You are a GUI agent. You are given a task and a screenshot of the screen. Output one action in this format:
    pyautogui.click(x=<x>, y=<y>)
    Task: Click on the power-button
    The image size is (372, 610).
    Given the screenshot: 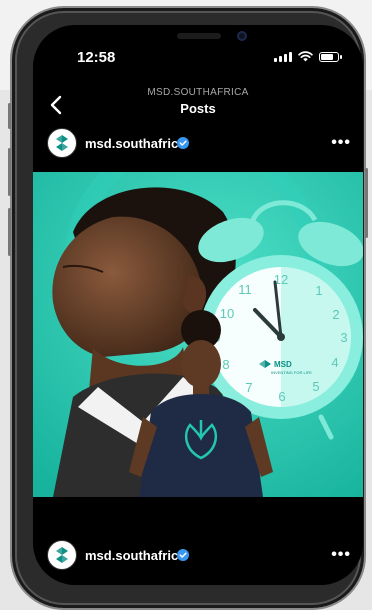 What is the action you would take?
    pyautogui.click(x=366, y=203)
    